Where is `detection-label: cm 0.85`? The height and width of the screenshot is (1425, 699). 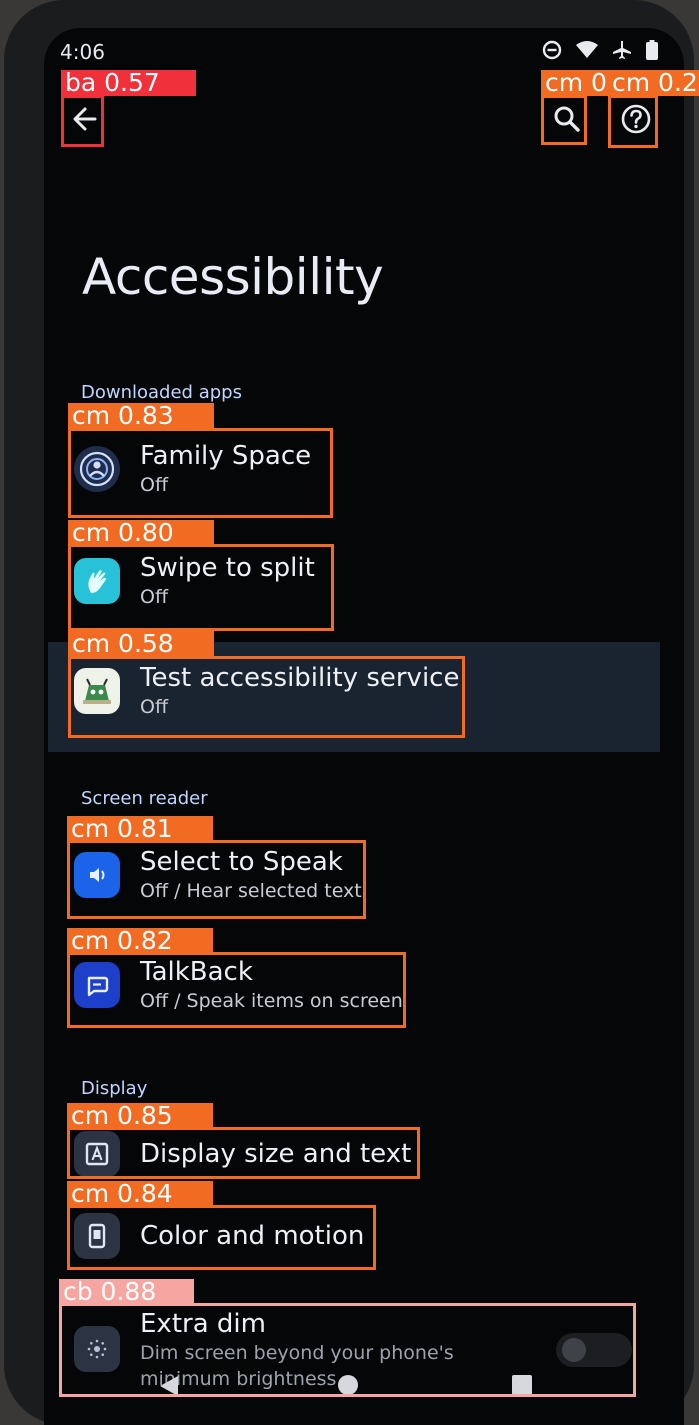 detection-label: cm 0.85 is located at coordinates (140, 1116).